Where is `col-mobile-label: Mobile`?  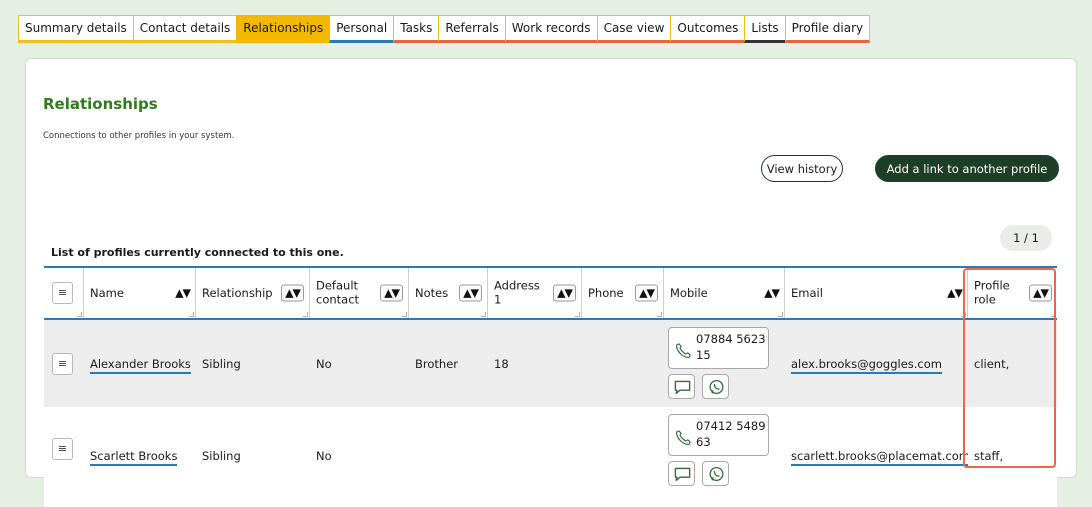
col-mobile-label: Mobile is located at coordinates (689, 292).